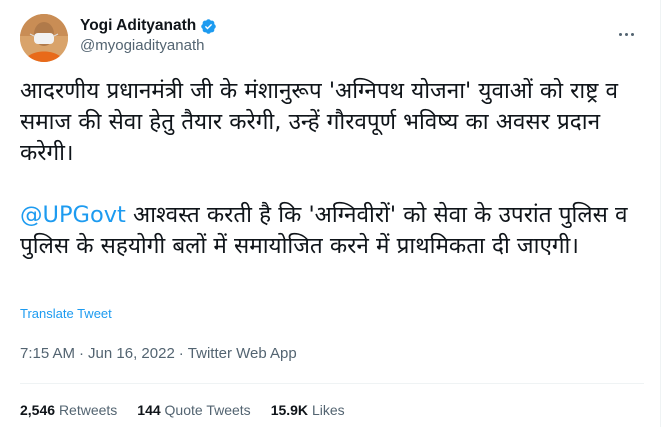  I want to click on likes-stat: 15.9K Likes, so click(308, 410).